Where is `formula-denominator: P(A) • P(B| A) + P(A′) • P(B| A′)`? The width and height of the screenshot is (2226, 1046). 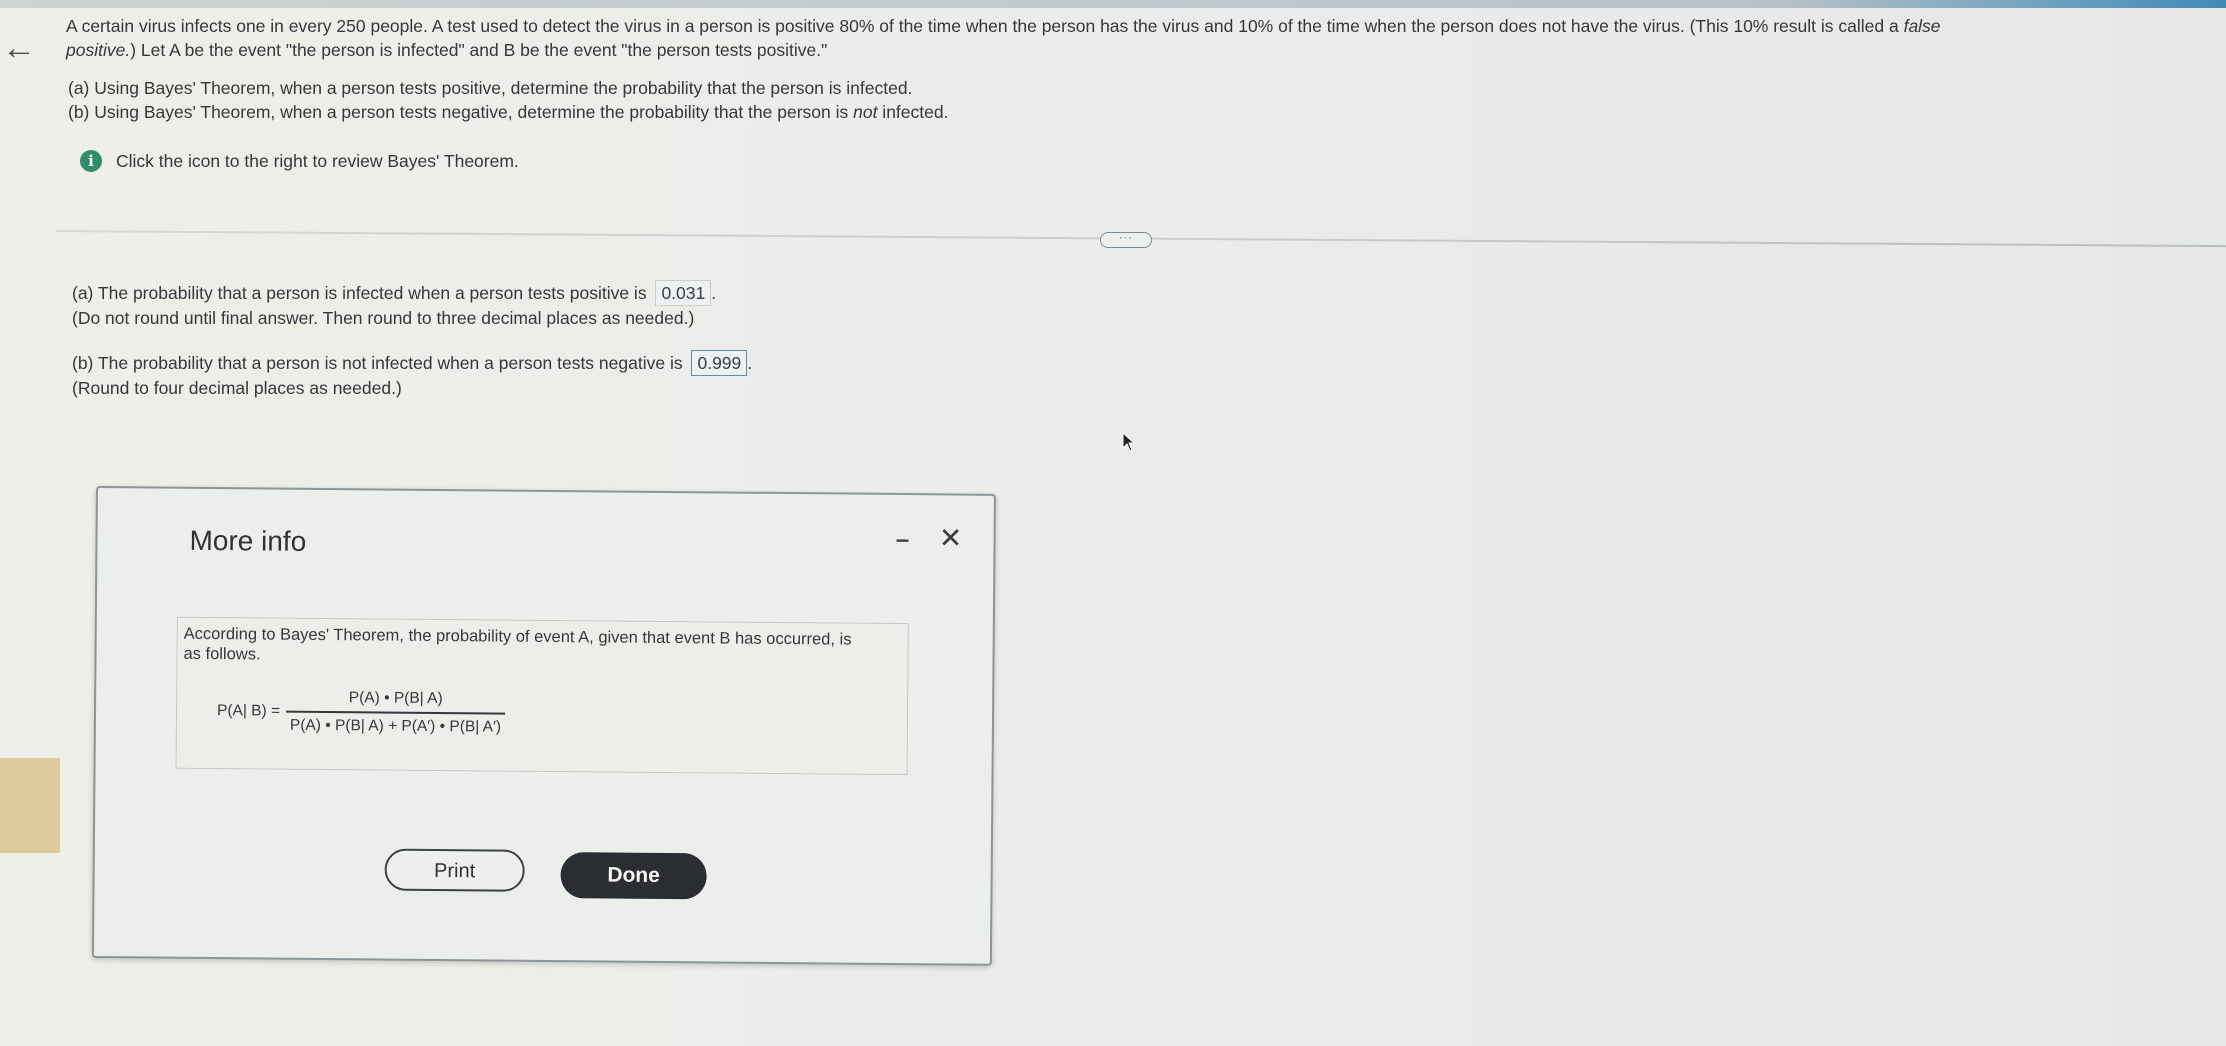 formula-denominator: P(A) • P(B| A) + P(A′) • P(B| A′) is located at coordinates (395, 726).